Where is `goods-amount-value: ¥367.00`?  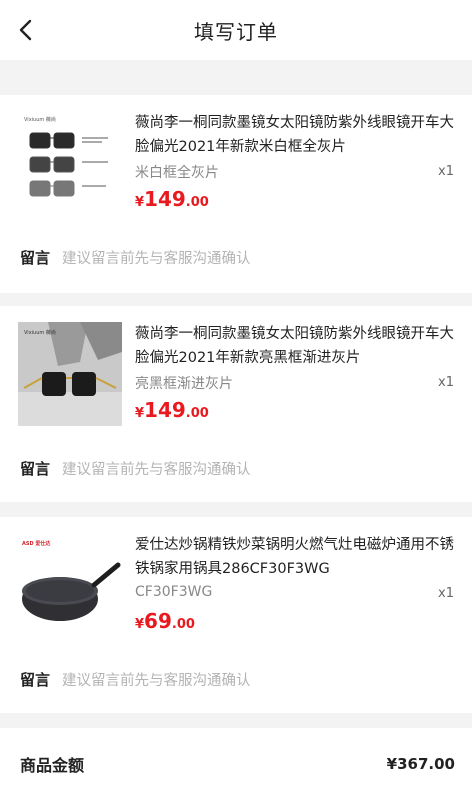
goods-amount-value: ¥367.00 is located at coordinates (420, 764).